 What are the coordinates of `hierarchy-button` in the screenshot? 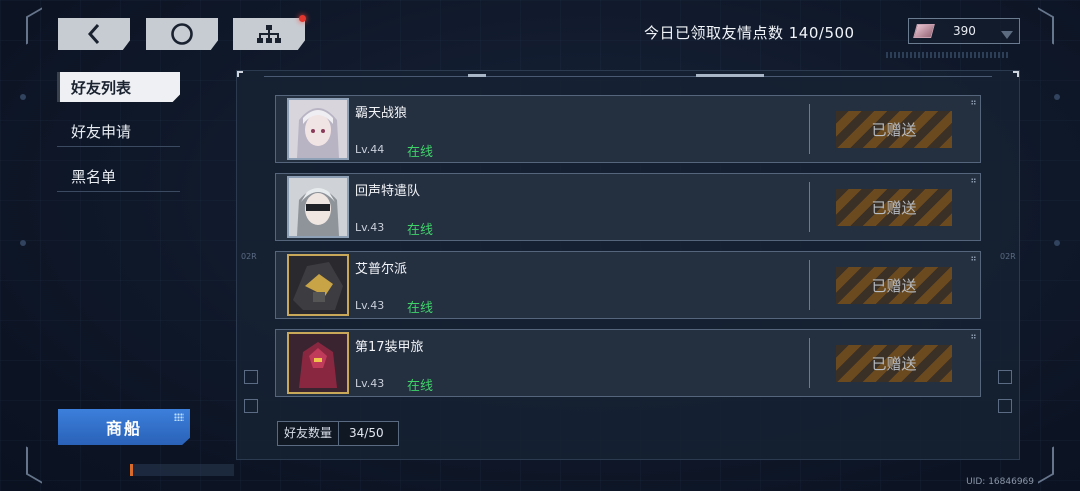 It's located at (269, 34).